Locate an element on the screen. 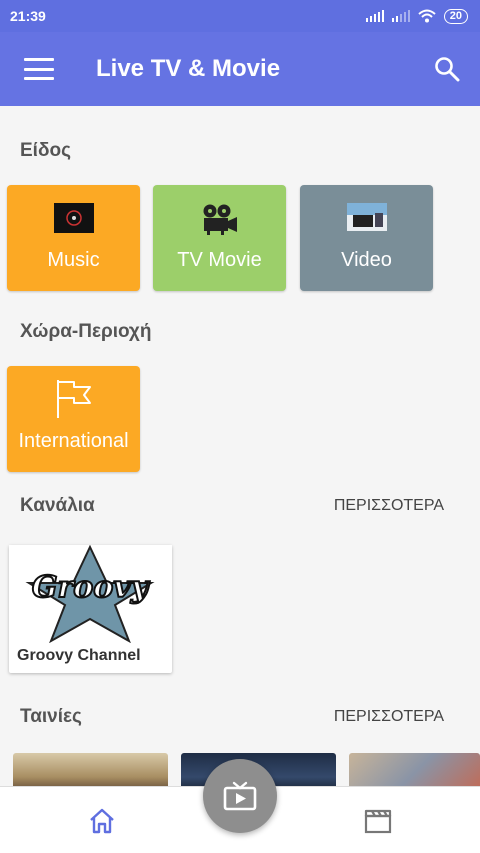  genre-tile-video: Video is located at coordinates (366, 238).